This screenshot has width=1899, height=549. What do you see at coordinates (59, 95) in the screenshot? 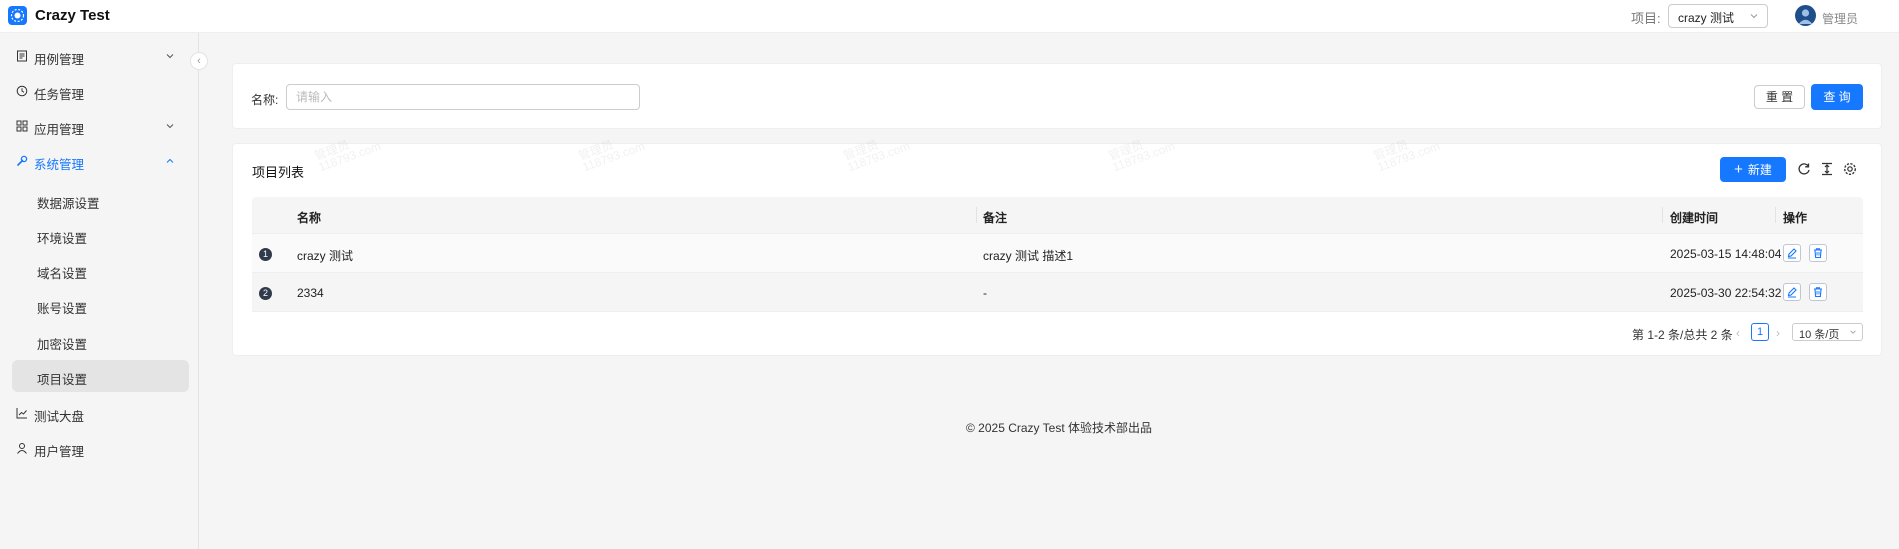
I see `sidebar-item-label: 任务管理` at bounding box center [59, 95].